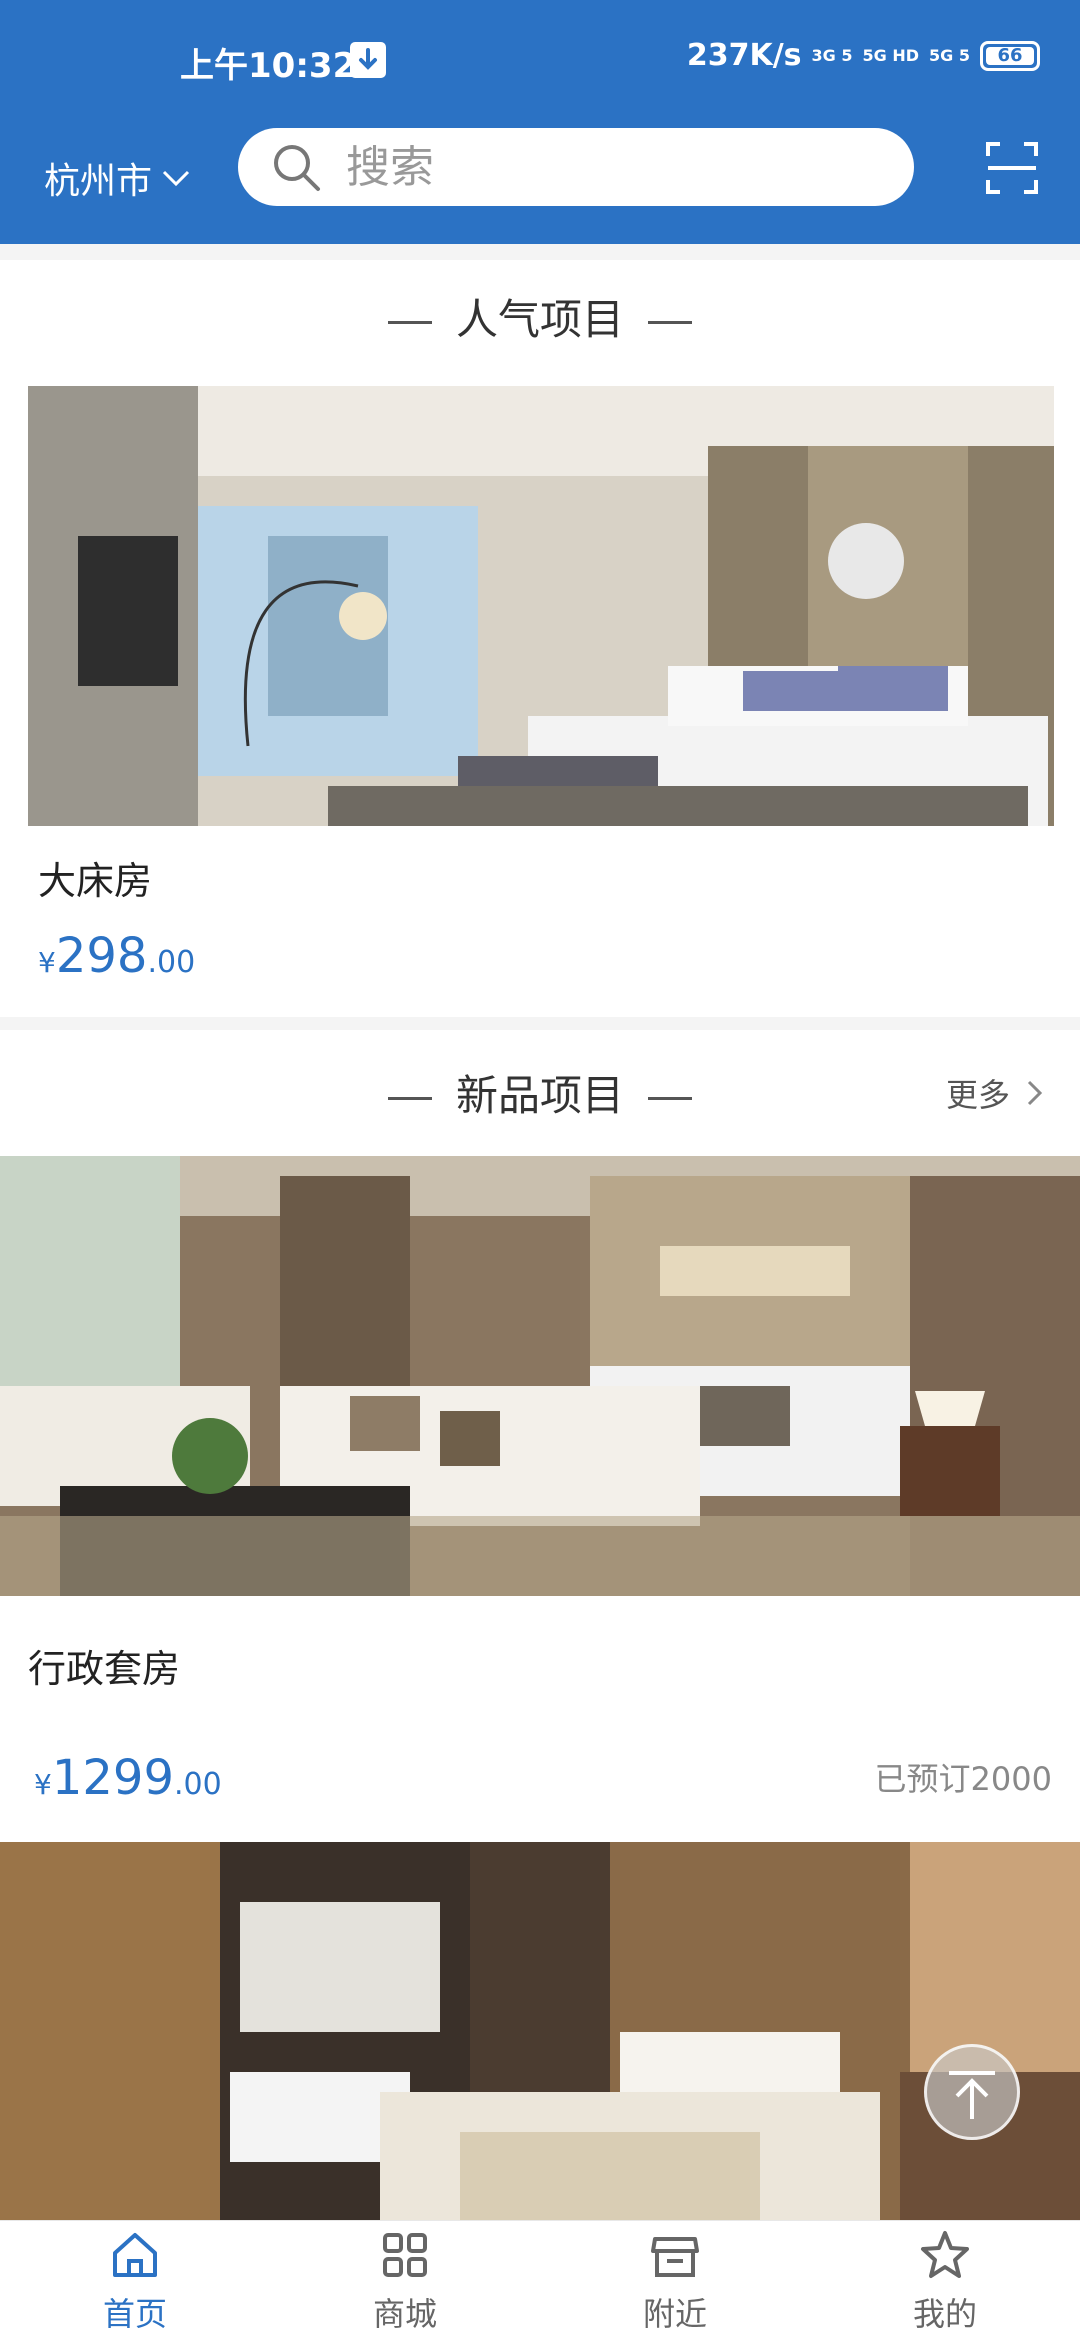  I want to click on nav-home-label: 首页, so click(134, 2313).